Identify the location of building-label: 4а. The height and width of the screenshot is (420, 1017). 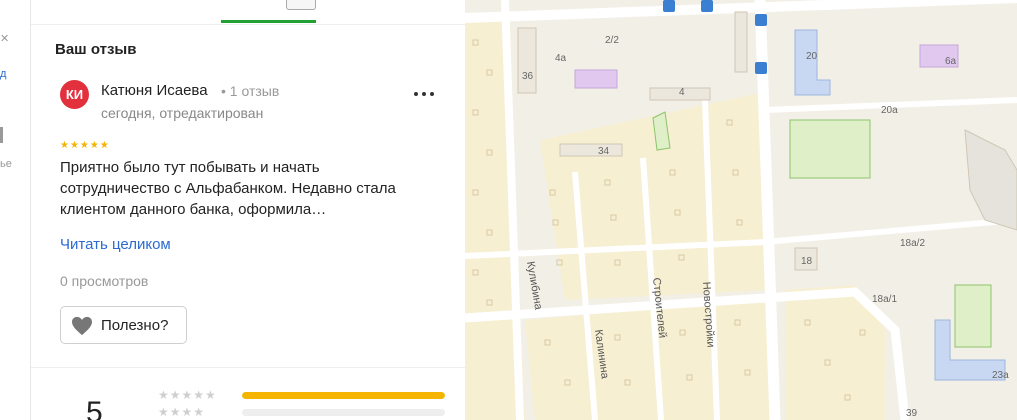
(561, 58).